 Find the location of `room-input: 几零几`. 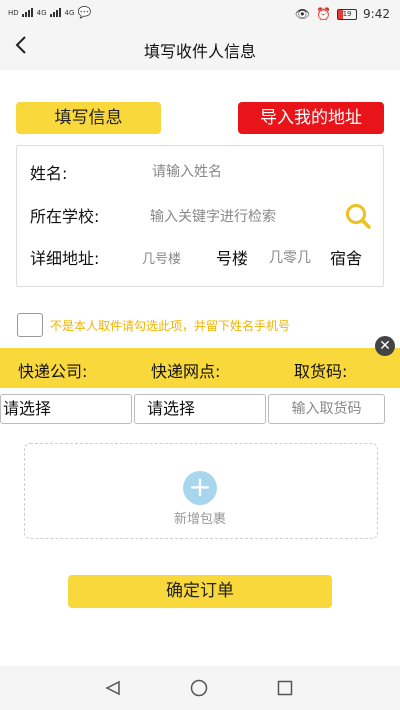

room-input: 几零几 is located at coordinates (297, 257).